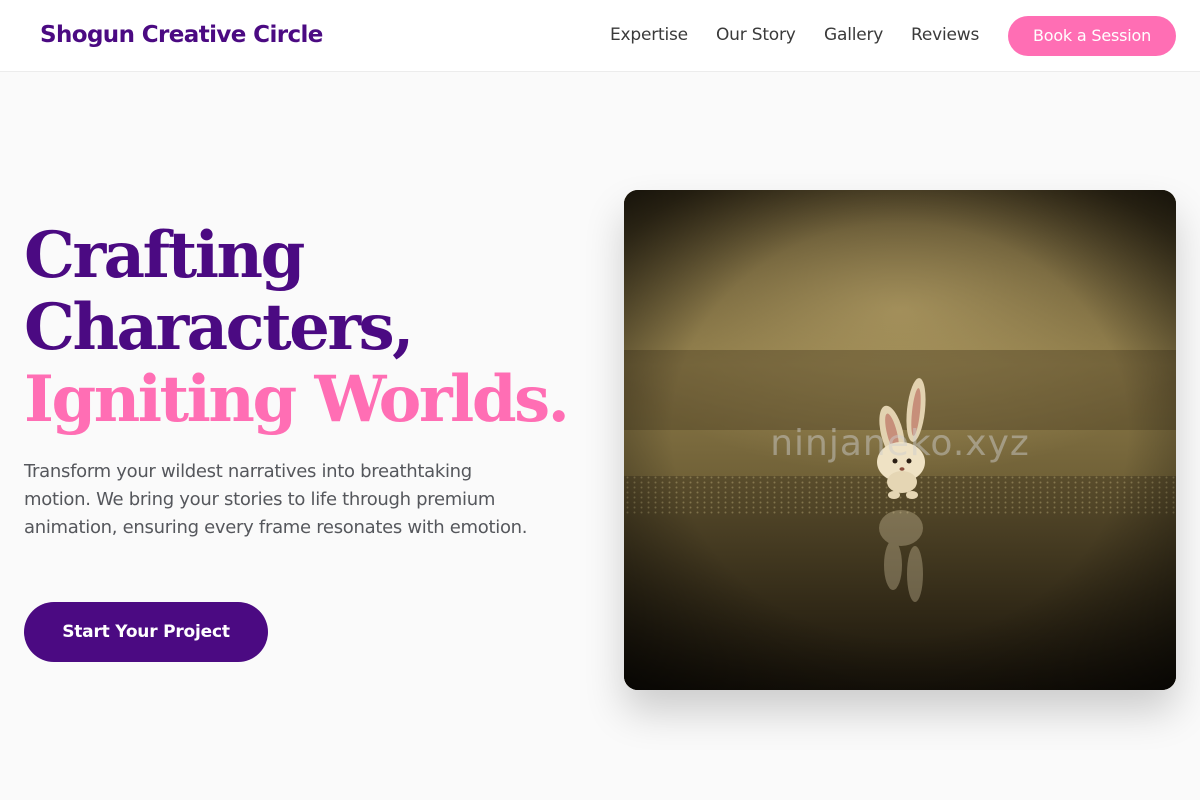 This screenshot has width=1200, height=800. I want to click on start-project-button: Start Your Project, so click(146, 632).